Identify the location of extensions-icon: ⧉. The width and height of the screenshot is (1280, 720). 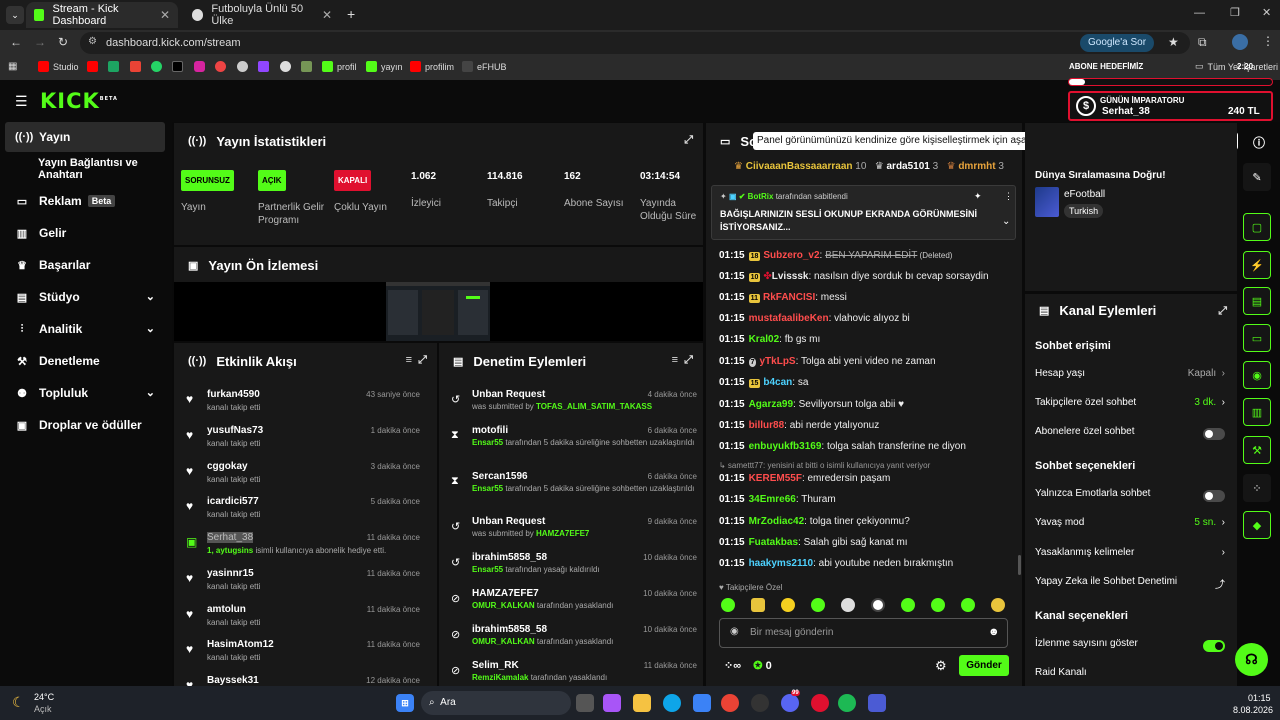
(1202, 42).